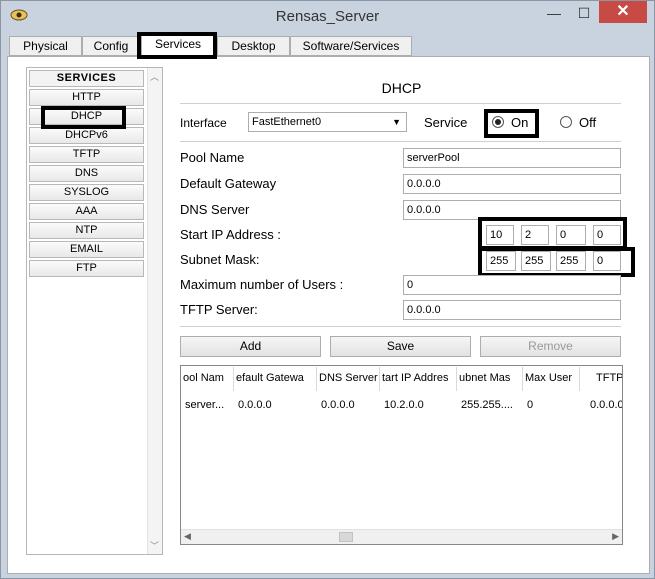  What do you see at coordinates (228, 183) in the screenshot?
I see `gateway-label: Default Gateway` at bounding box center [228, 183].